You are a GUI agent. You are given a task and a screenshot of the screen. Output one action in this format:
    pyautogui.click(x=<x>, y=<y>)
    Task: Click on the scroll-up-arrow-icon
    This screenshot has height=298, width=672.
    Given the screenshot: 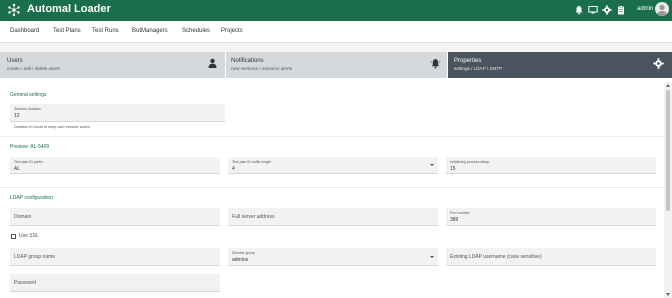 What is the action you would take?
    pyautogui.click(x=668, y=85)
    